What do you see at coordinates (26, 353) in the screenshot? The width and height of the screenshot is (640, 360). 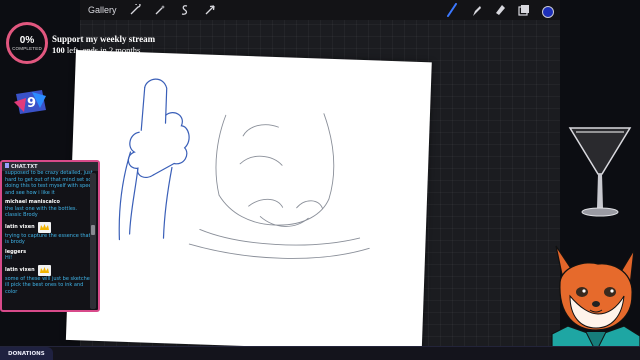 I see `donations-tab: DONATIONS` at bounding box center [26, 353].